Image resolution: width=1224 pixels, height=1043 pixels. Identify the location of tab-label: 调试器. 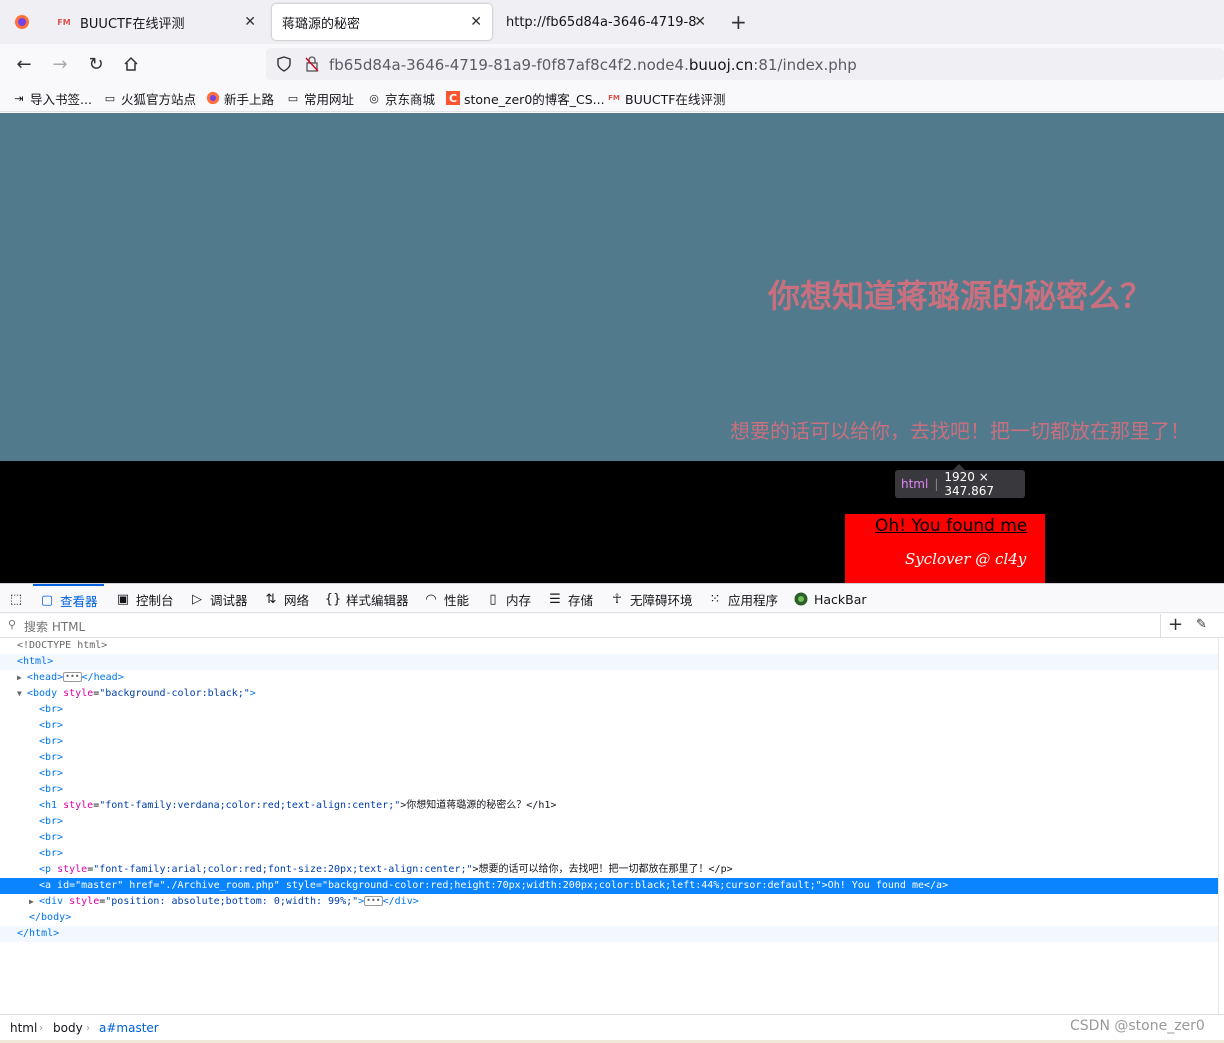
(229, 600).